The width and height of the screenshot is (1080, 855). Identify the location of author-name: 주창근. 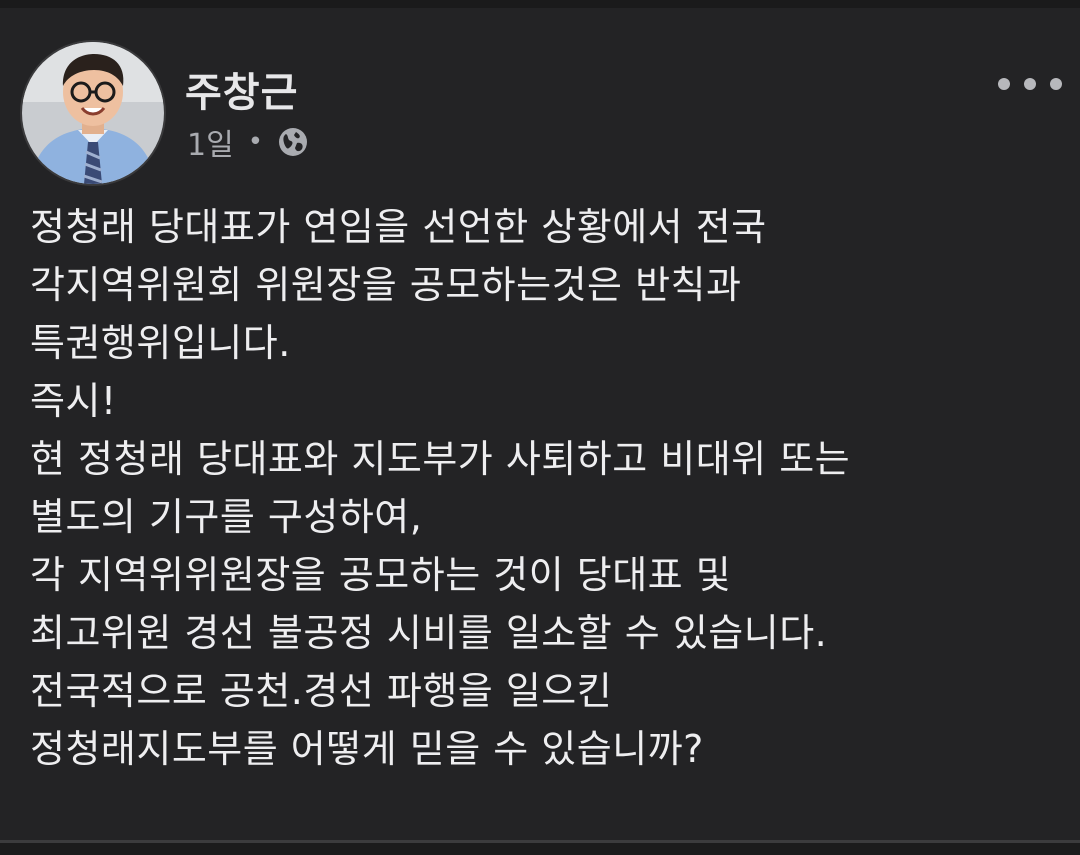
(241, 89).